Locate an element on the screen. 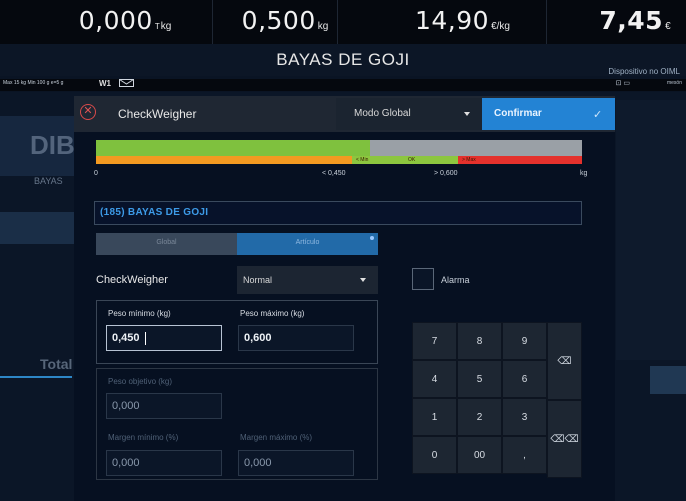 Image resolution: width=686 pixels, height=501 pixels. range-bar-current is located at coordinates (233, 148).